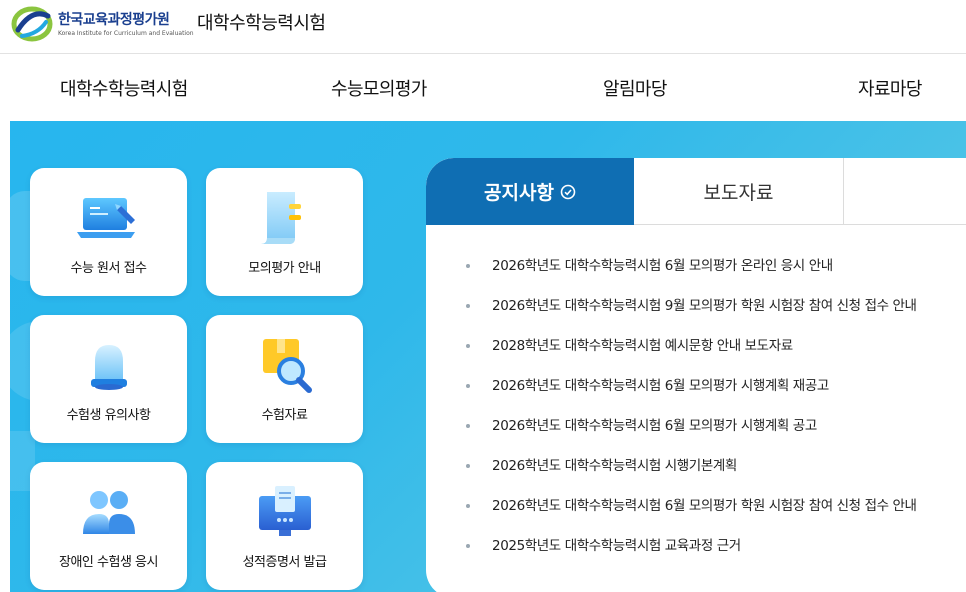 The width and height of the screenshot is (966, 592). I want to click on notice-title: 2026학년도 대학수학능력시험 6월 모의평가 온라인 응시 안내, so click(662, 266).